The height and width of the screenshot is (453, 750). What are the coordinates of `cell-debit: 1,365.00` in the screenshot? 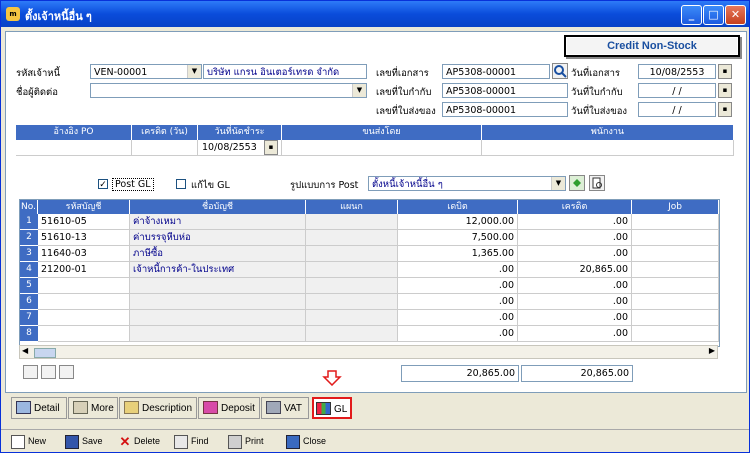 It's located at (458, 254).